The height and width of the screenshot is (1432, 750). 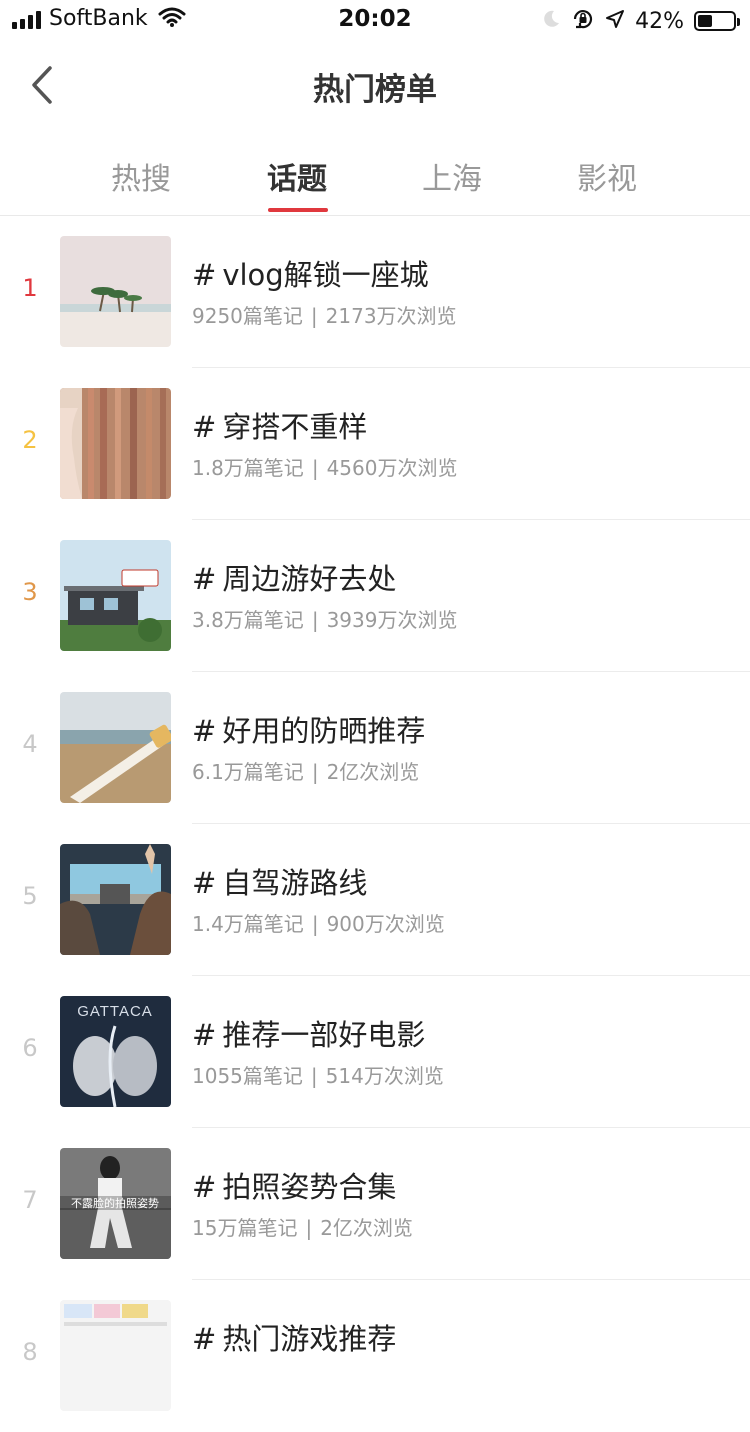 I want to click on tab-topics: 话题, so click(x=297, y=183).